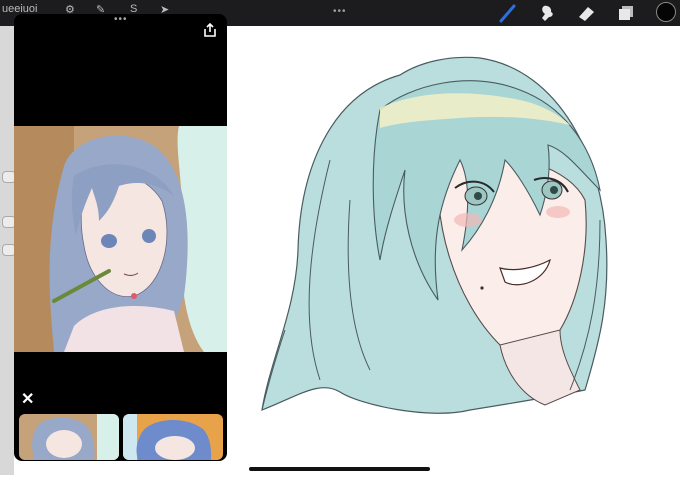 This screenshot has height=480, width=680. I want to click on close-icon: ✕, so click(27, 399).